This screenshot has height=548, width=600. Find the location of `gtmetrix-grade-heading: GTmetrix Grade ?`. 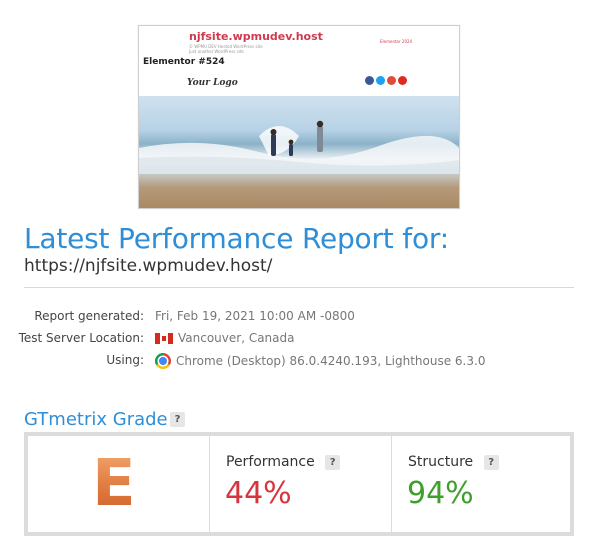

gtmetrix-grade-heading: GTmetrix Grade ? is located at coordinates (104, 419).